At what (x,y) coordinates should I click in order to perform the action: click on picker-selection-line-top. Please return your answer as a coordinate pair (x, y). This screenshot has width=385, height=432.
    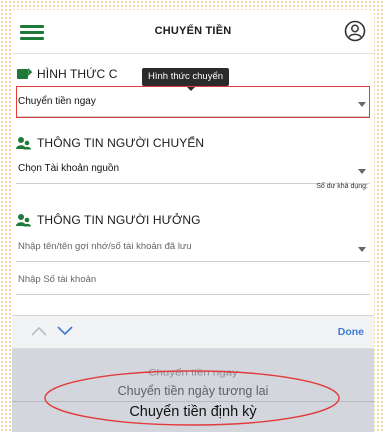
    Looking at the image, I should click on (193, 401).